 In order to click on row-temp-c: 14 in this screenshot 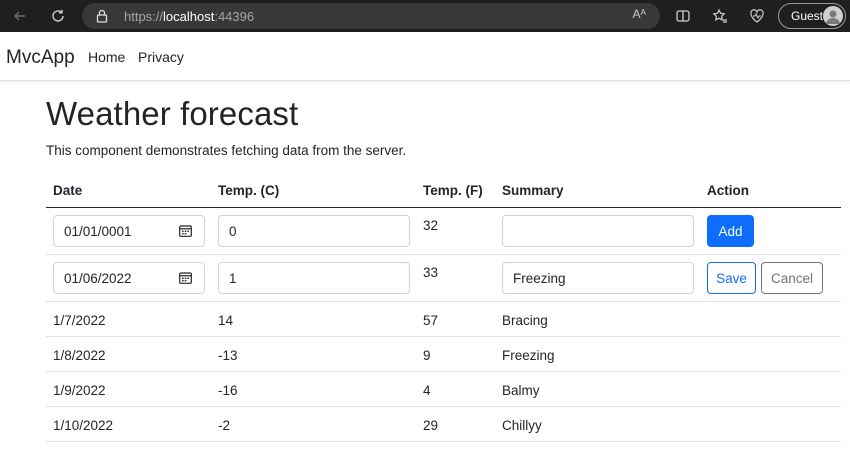, I will do `click(226, 320)`.